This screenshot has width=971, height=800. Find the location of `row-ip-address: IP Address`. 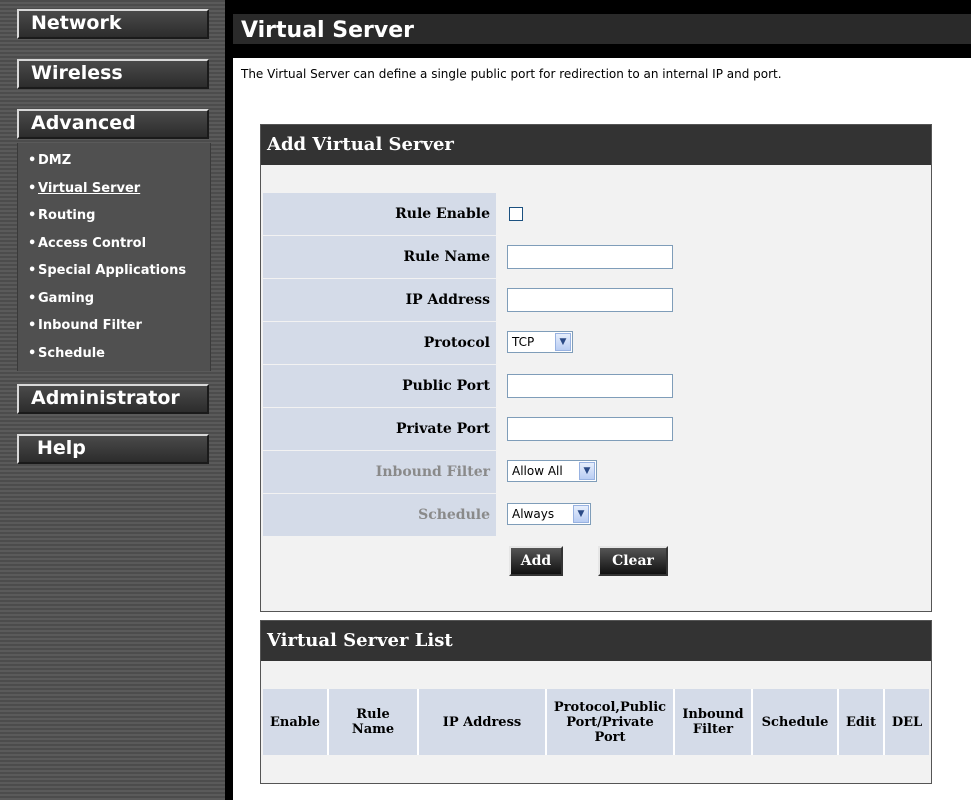

row-ip-address: IP Address is located at coordinates (598, 300).